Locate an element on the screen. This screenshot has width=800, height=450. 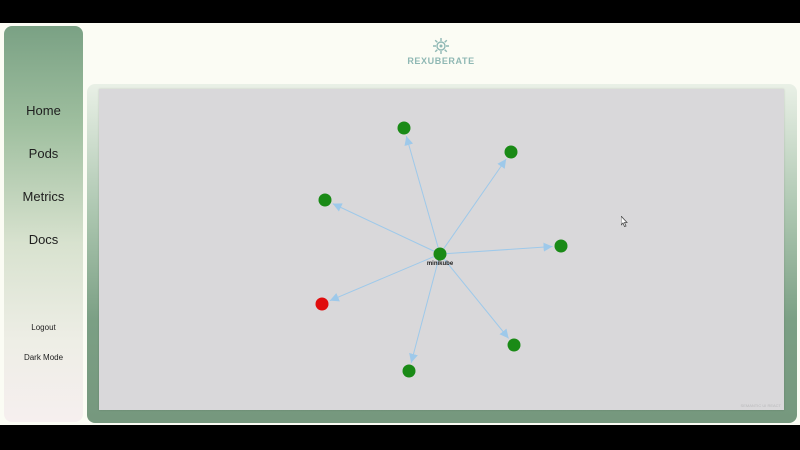
center-node-label: minikube is located at coordinates (440, 264).